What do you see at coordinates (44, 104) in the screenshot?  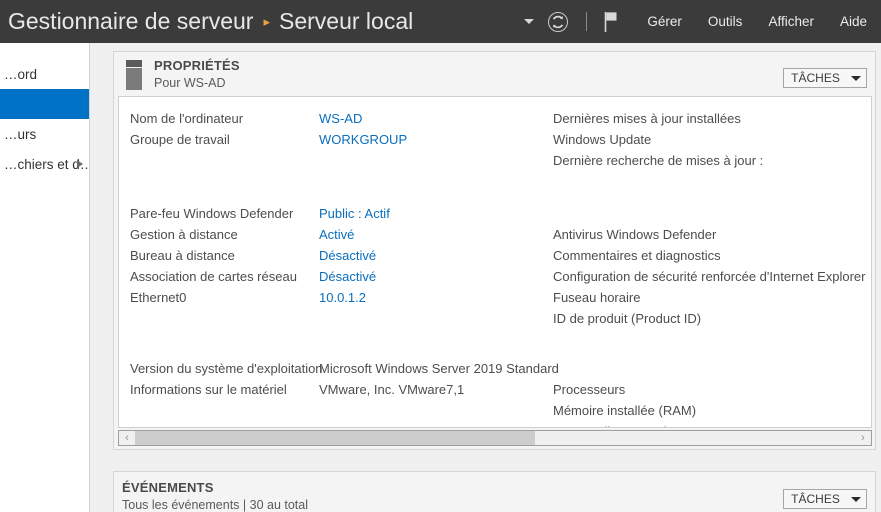 I see `sidebar-item-local-server` at bounding box center [44, 104].